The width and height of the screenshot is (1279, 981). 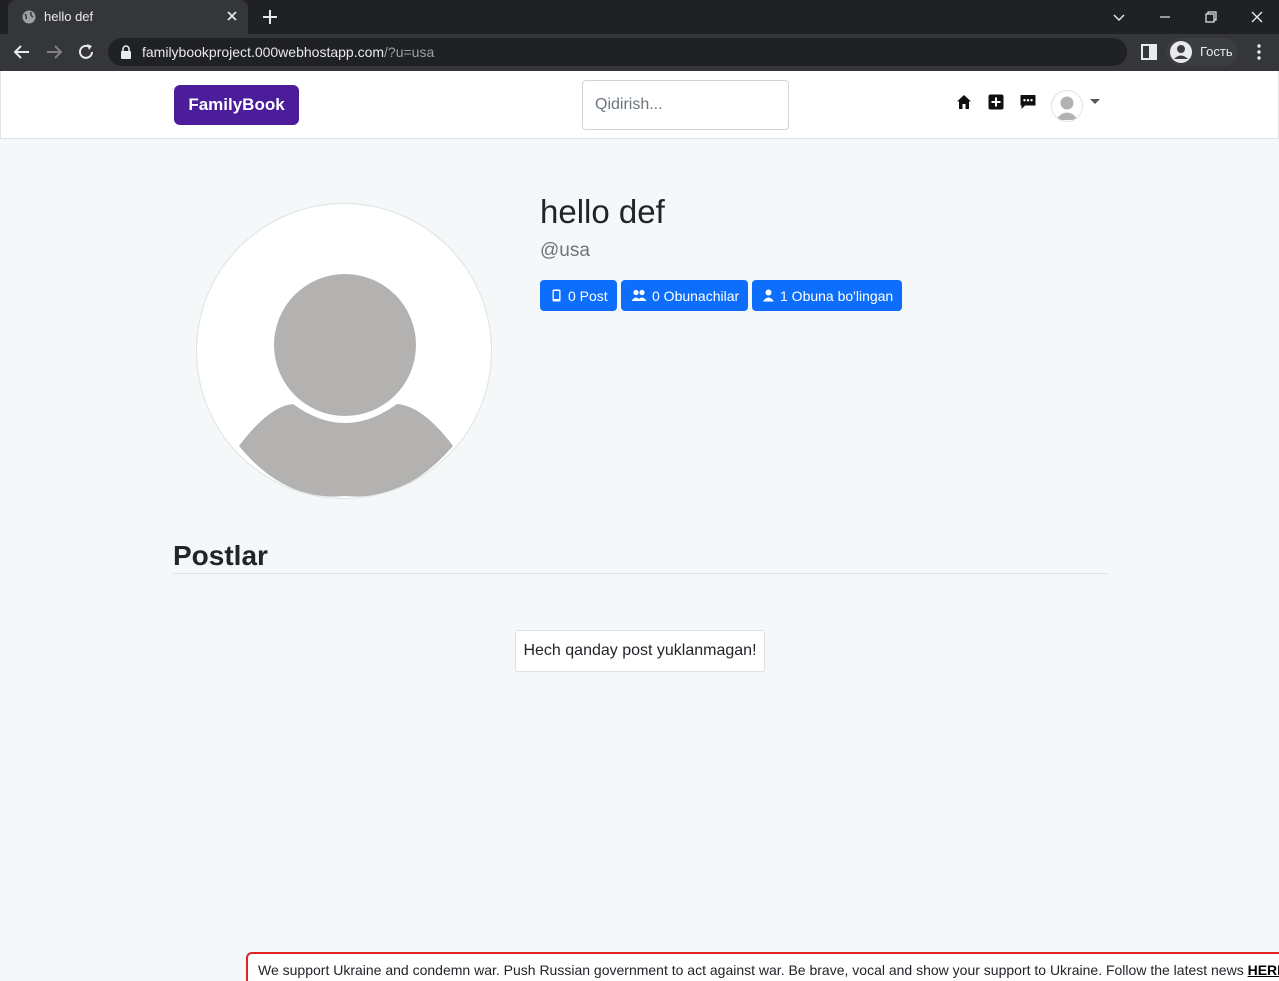 I want to click on brand-logo: FamilyBook, so click(x=236, y=105).